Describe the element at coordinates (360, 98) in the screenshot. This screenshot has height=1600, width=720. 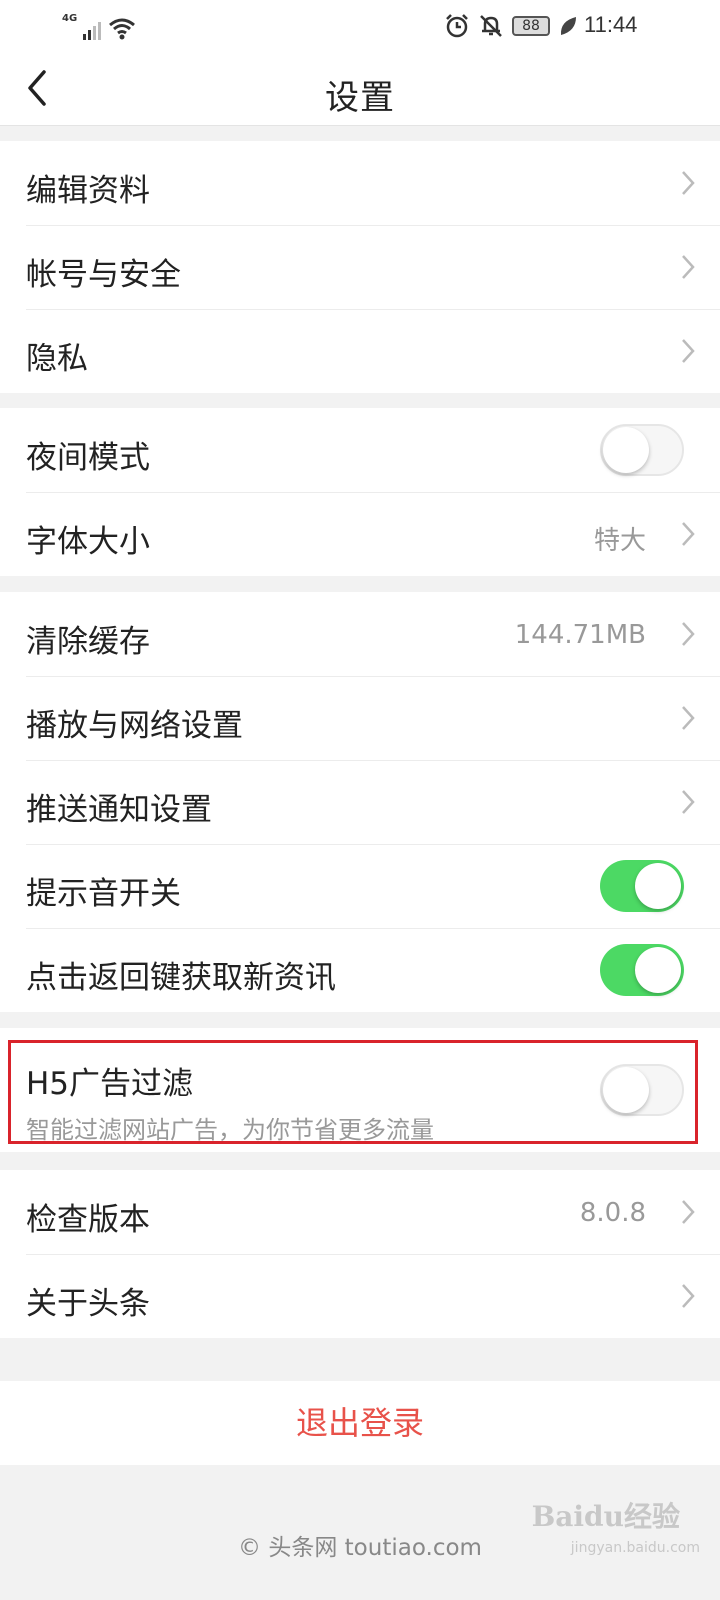
I see `page-title: 设置` at that location.